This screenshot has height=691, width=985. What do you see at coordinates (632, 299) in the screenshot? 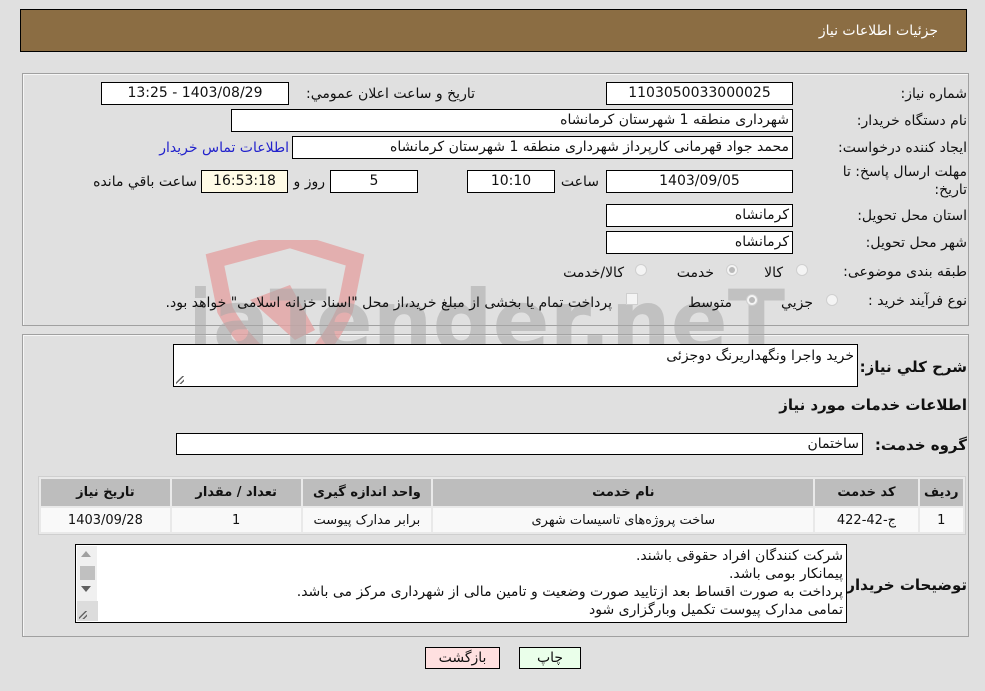
I see `treasury-checkbox` at bounding box center [632, 299].